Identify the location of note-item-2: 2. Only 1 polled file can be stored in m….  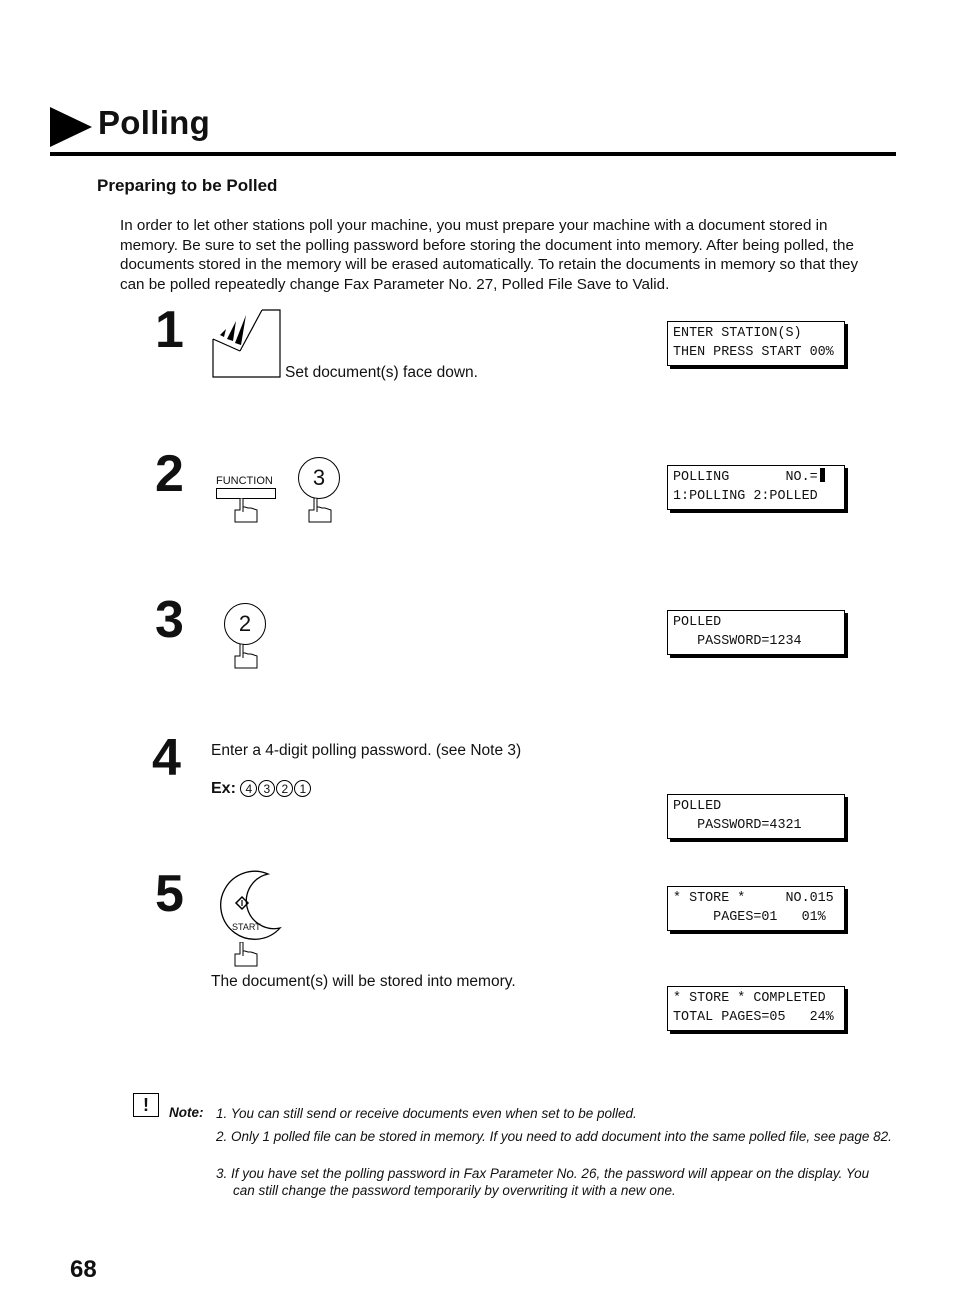
(554, 1136).